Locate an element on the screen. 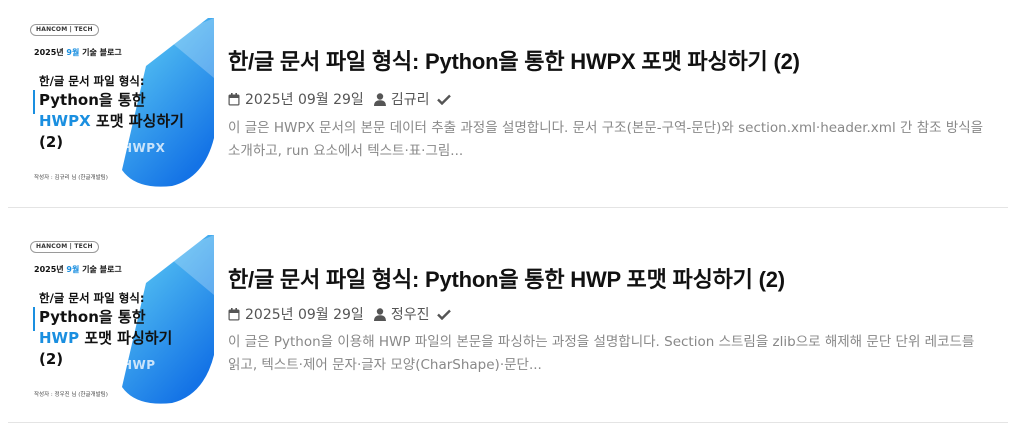 Image resolution: width=1024 pixels, height=430 pixels. thumbnail-title-line-2: HWPX 포맷 파싱하기 is located at coordinates (111, 121).